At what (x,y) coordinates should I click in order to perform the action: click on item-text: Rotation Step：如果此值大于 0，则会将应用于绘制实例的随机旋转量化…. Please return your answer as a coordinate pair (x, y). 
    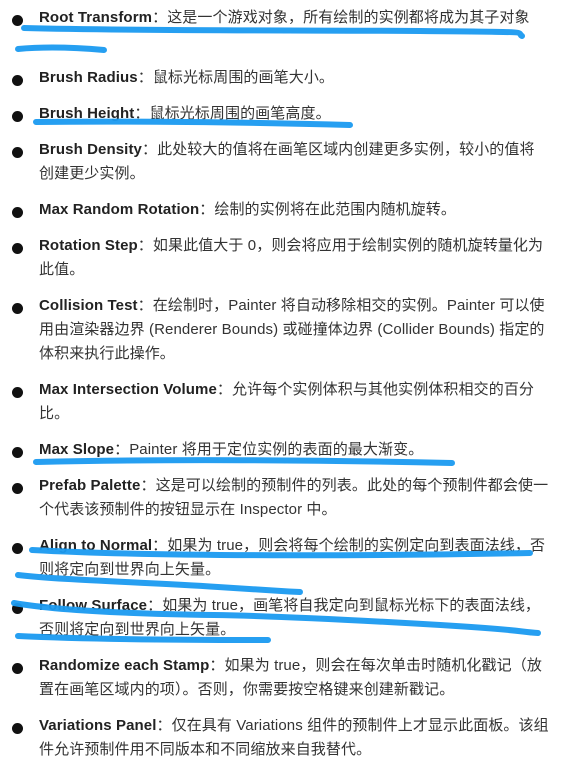
    Looking at the image, I should click on (294, 258).